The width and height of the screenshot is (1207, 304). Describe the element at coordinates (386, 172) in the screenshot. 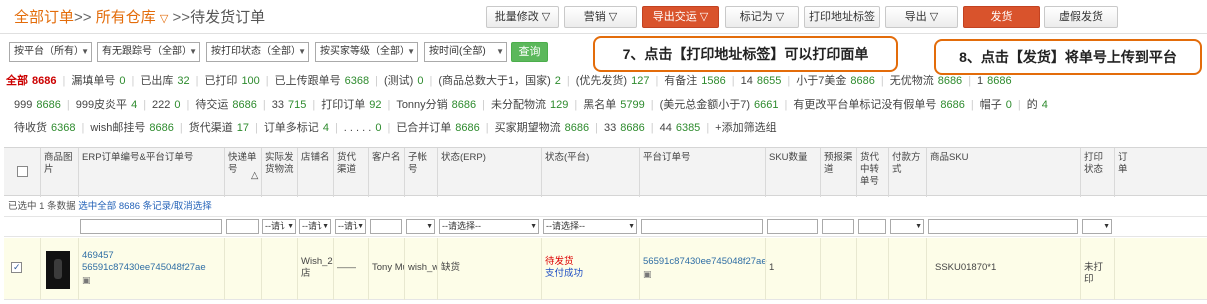

I see `col-customer: 客户名` at that location.